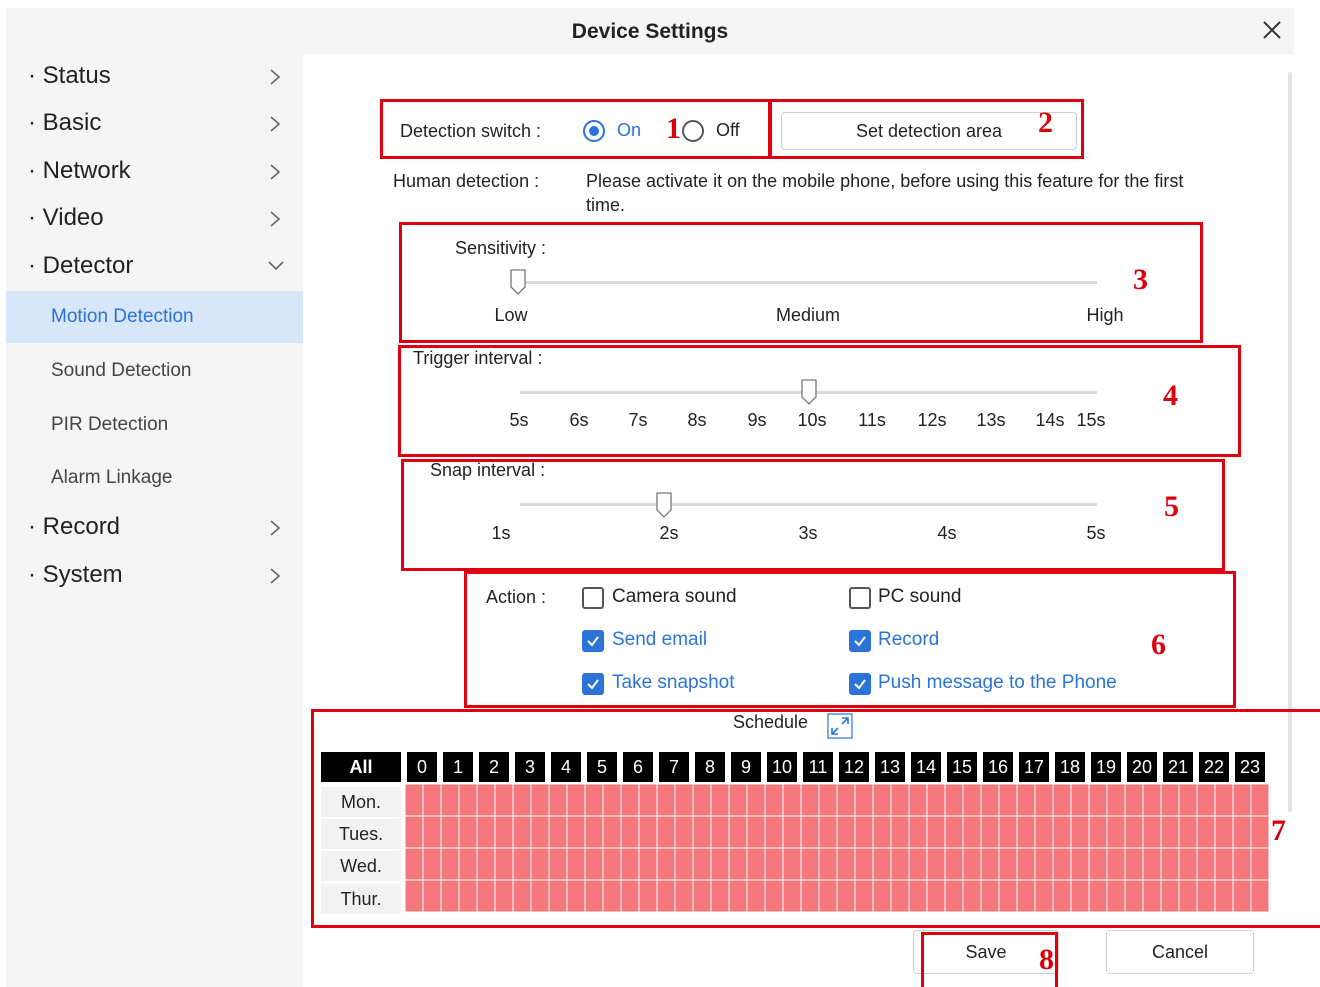  Describe the element at coordinates (154, 576) in the screenshot. I see `sidebar-item-system: · System` at that location.